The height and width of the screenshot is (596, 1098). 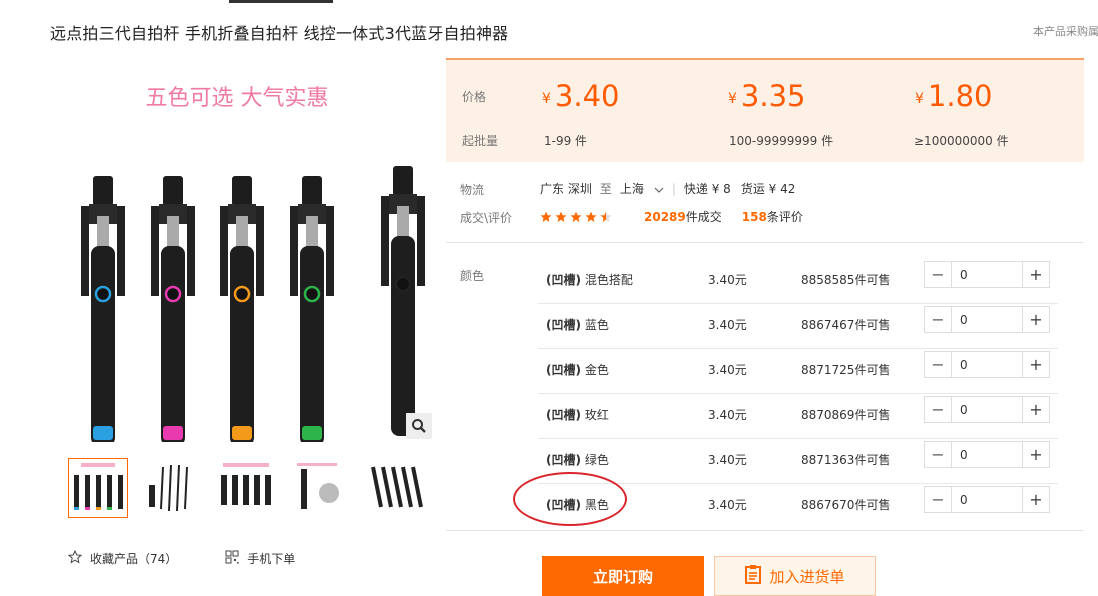 What do you see at coordinates (798, 416) in the screenshot?
I see `sku-row: (凹槽) 玫红 3.40元 8870869件可售 −0 +` at bounding box center [798, 416].